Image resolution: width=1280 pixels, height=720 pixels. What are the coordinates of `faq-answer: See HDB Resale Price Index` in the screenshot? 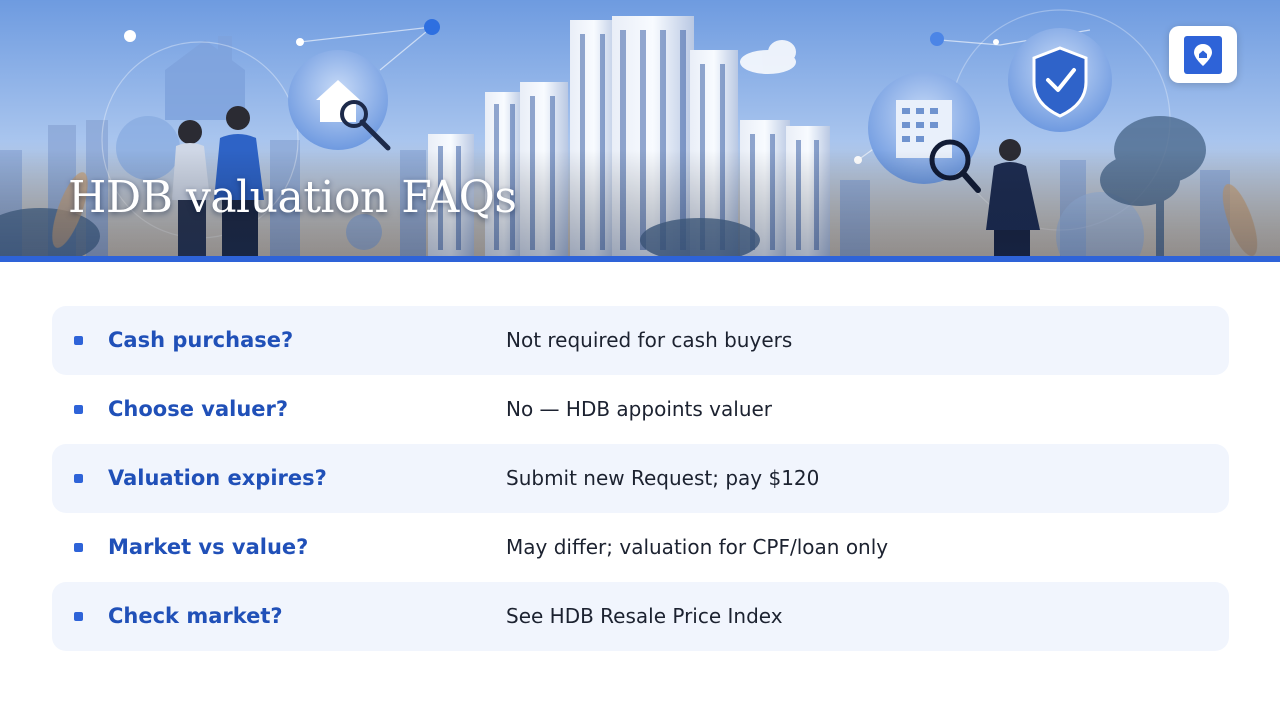 It's located at (644, 616).